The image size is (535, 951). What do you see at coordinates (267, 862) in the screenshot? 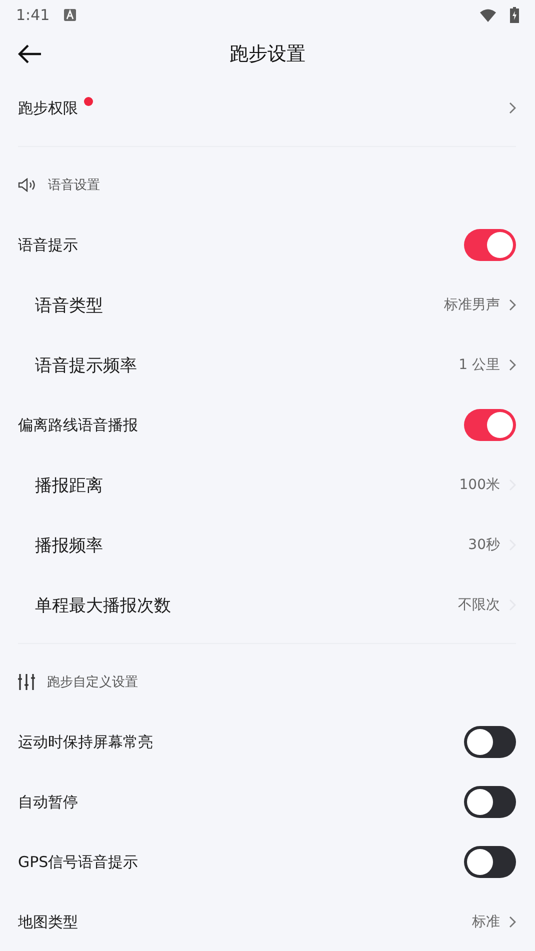
I see `settings-row: GPS信号语音提示` at bounding box center [267, 862].